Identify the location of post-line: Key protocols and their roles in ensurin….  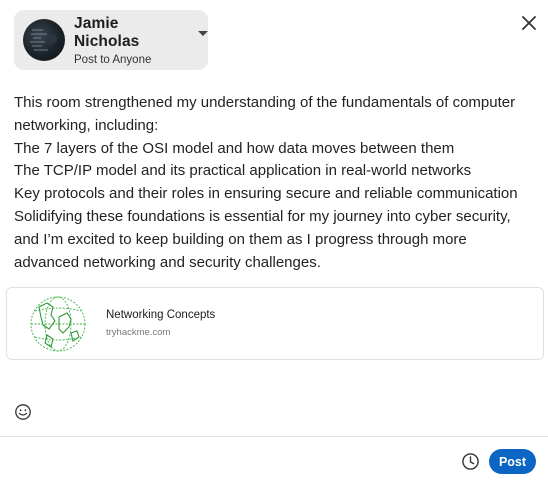
(266, 194).